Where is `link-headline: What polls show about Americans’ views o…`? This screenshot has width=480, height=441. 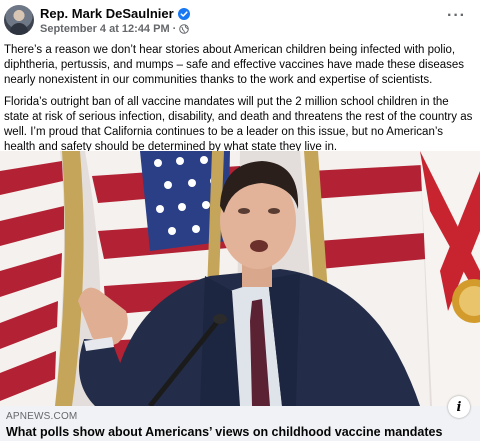 link-headline: What polls show about Americans’ views o… is located at coordinates (224, 432).